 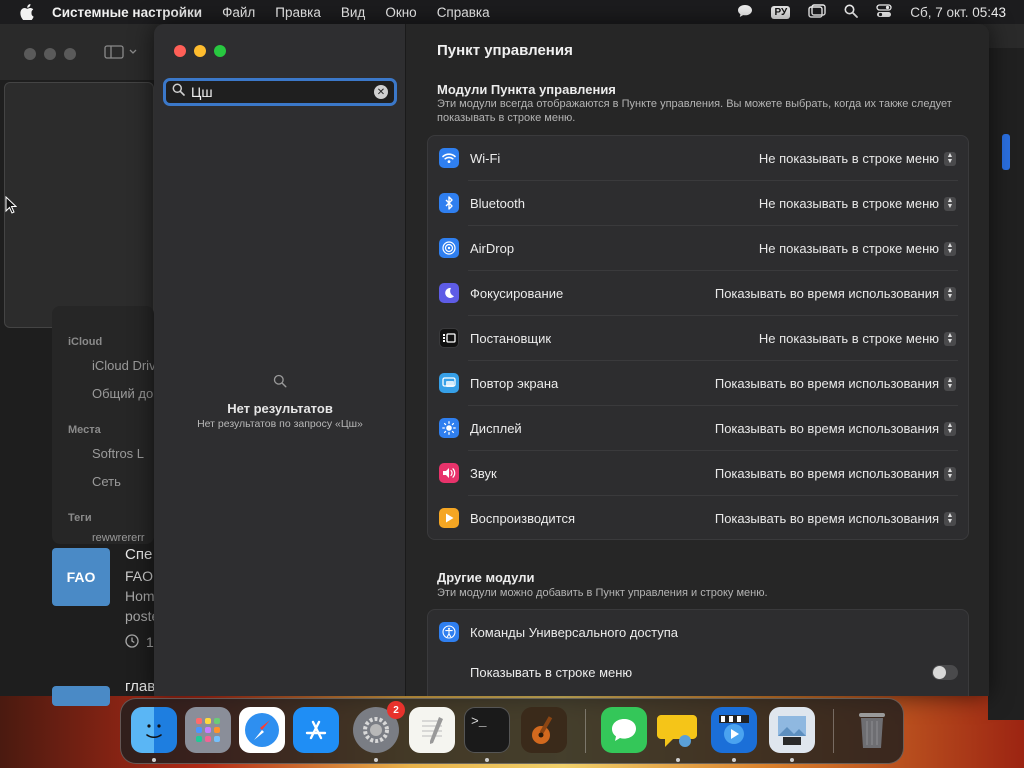 What do you see at coordinates (698, 248) in the screenshot?
I see `module-row-airdrop: AirDrop Не показывать в строке меню ▲ ▼` at bounding box center [698, 248].